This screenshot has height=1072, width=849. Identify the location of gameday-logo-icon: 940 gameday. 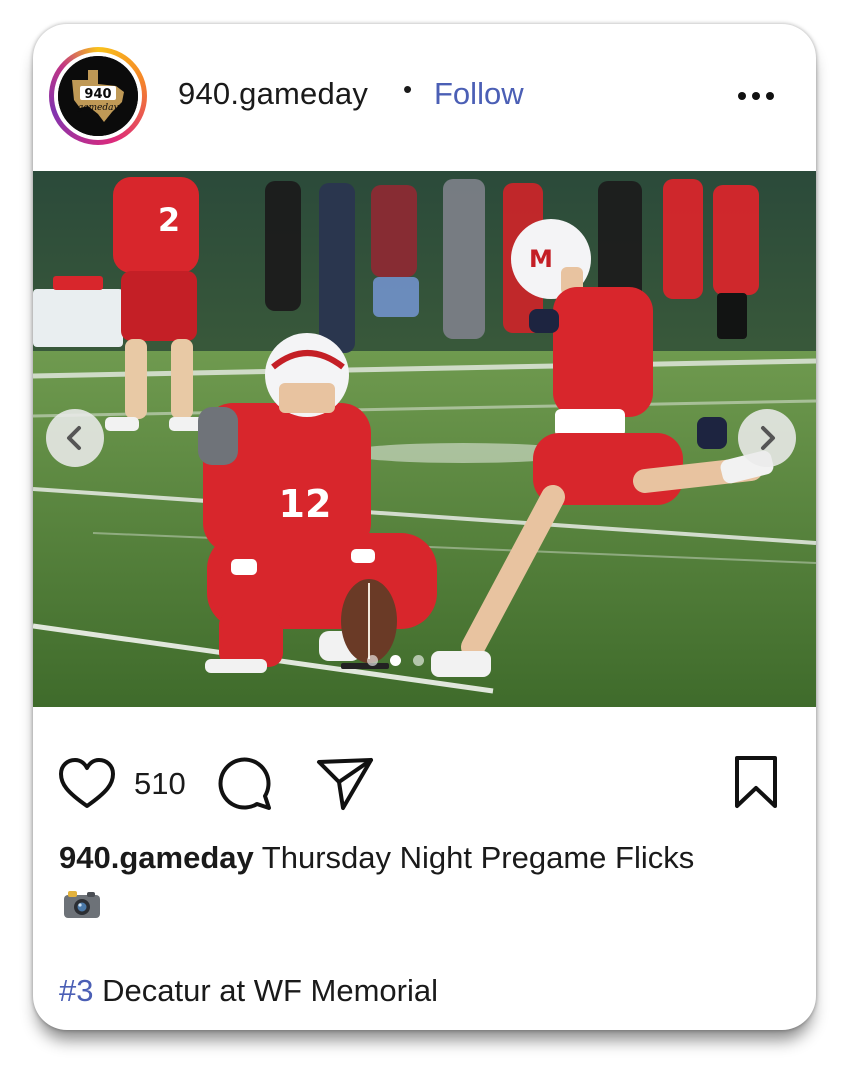
(98, 96).